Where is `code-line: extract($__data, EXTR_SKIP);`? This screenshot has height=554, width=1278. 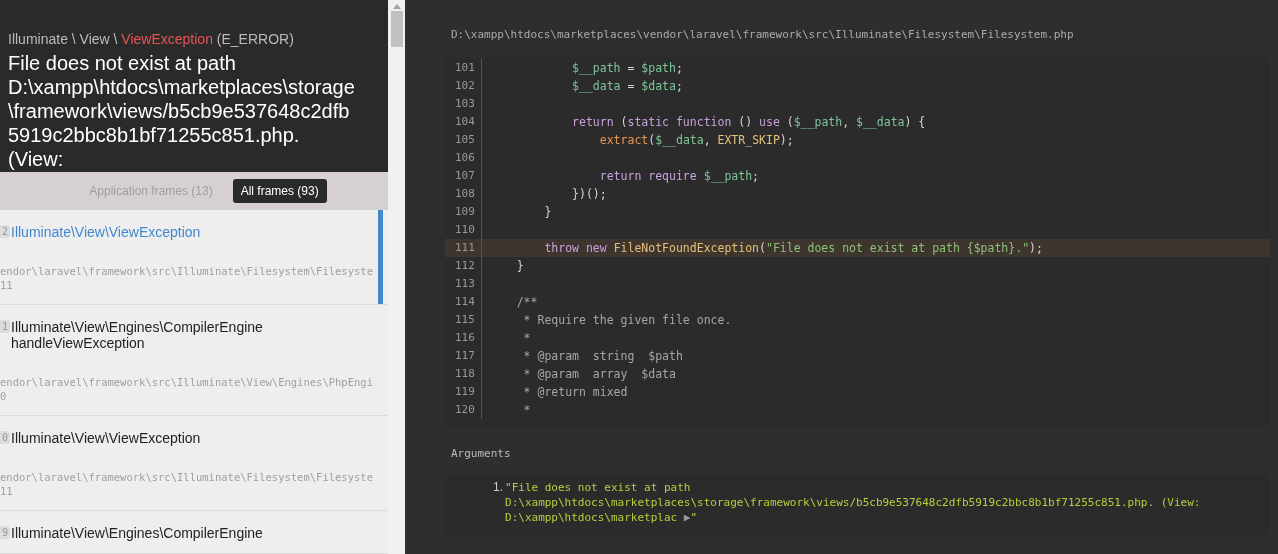
code-line: extract($__data, EXTR_SKIP); is located at coordinates (696, 140).